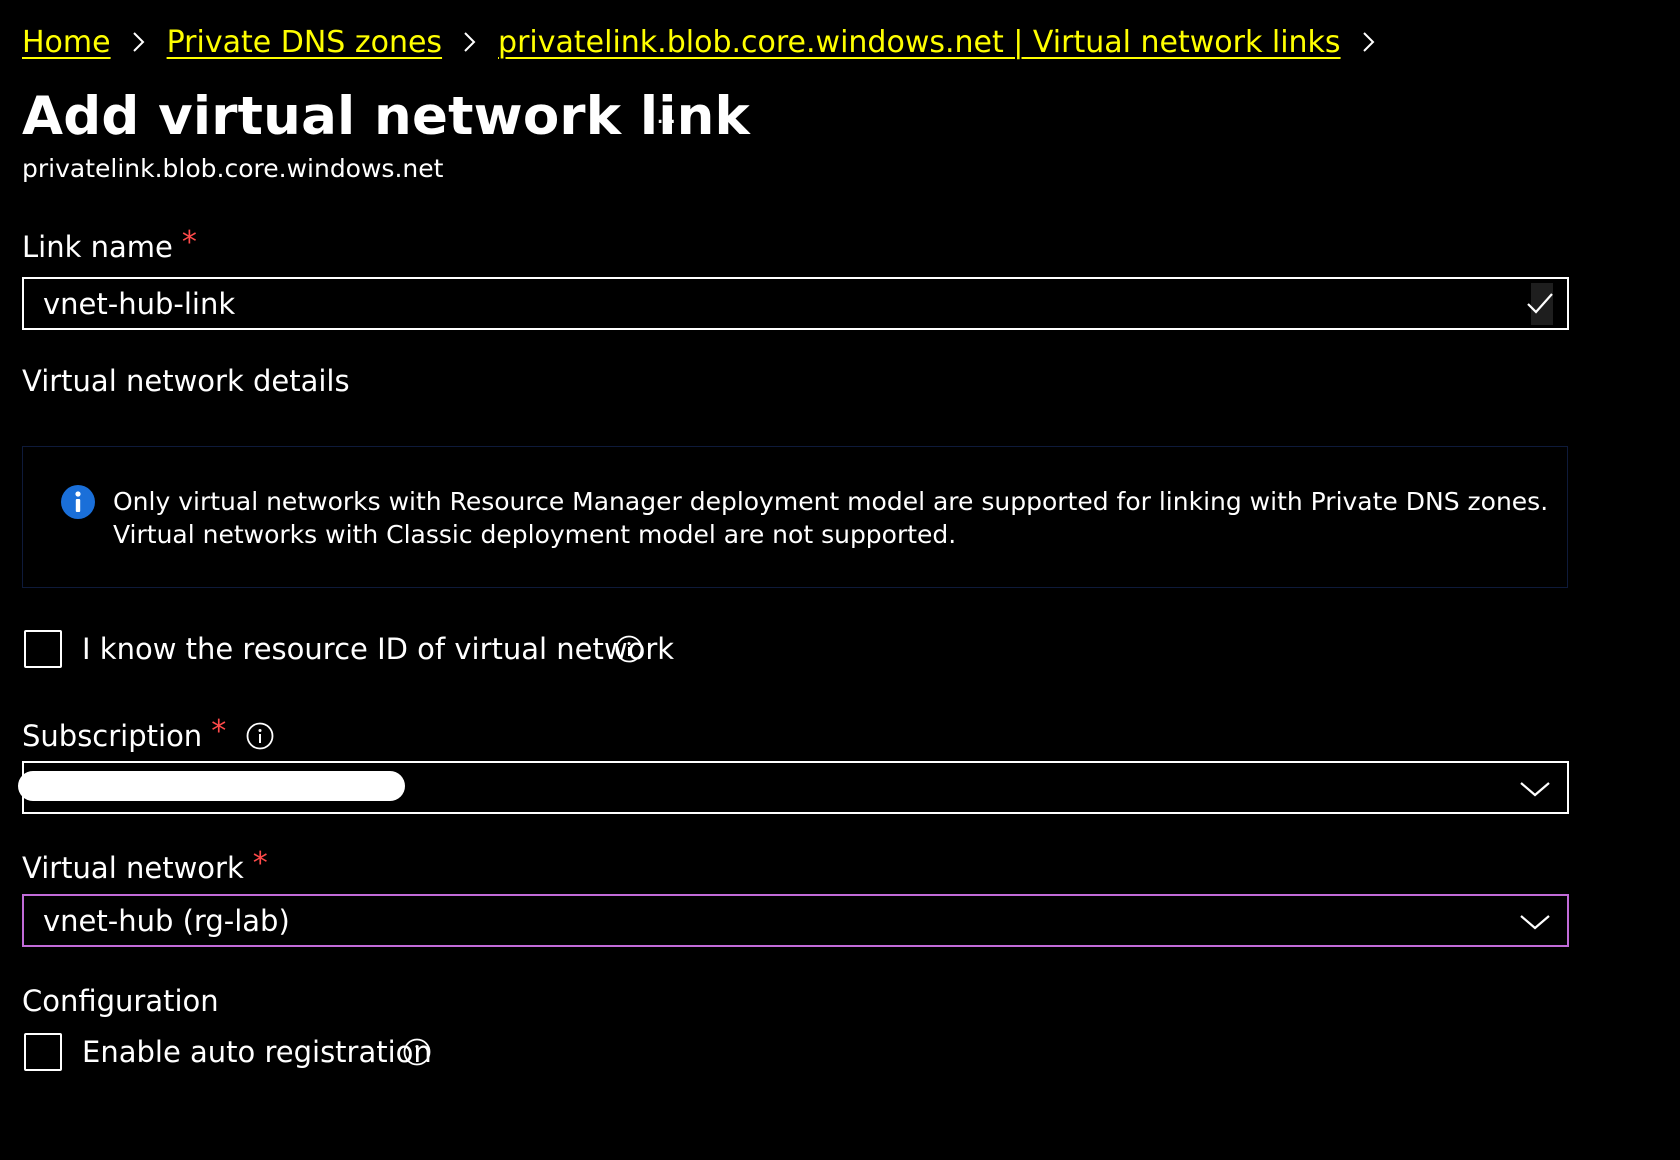 This screenshot has height=1160, width=1680. Describe the element at coordinates (211, 786) in the screenshot. I see `redacted-subscription-value` at that location.